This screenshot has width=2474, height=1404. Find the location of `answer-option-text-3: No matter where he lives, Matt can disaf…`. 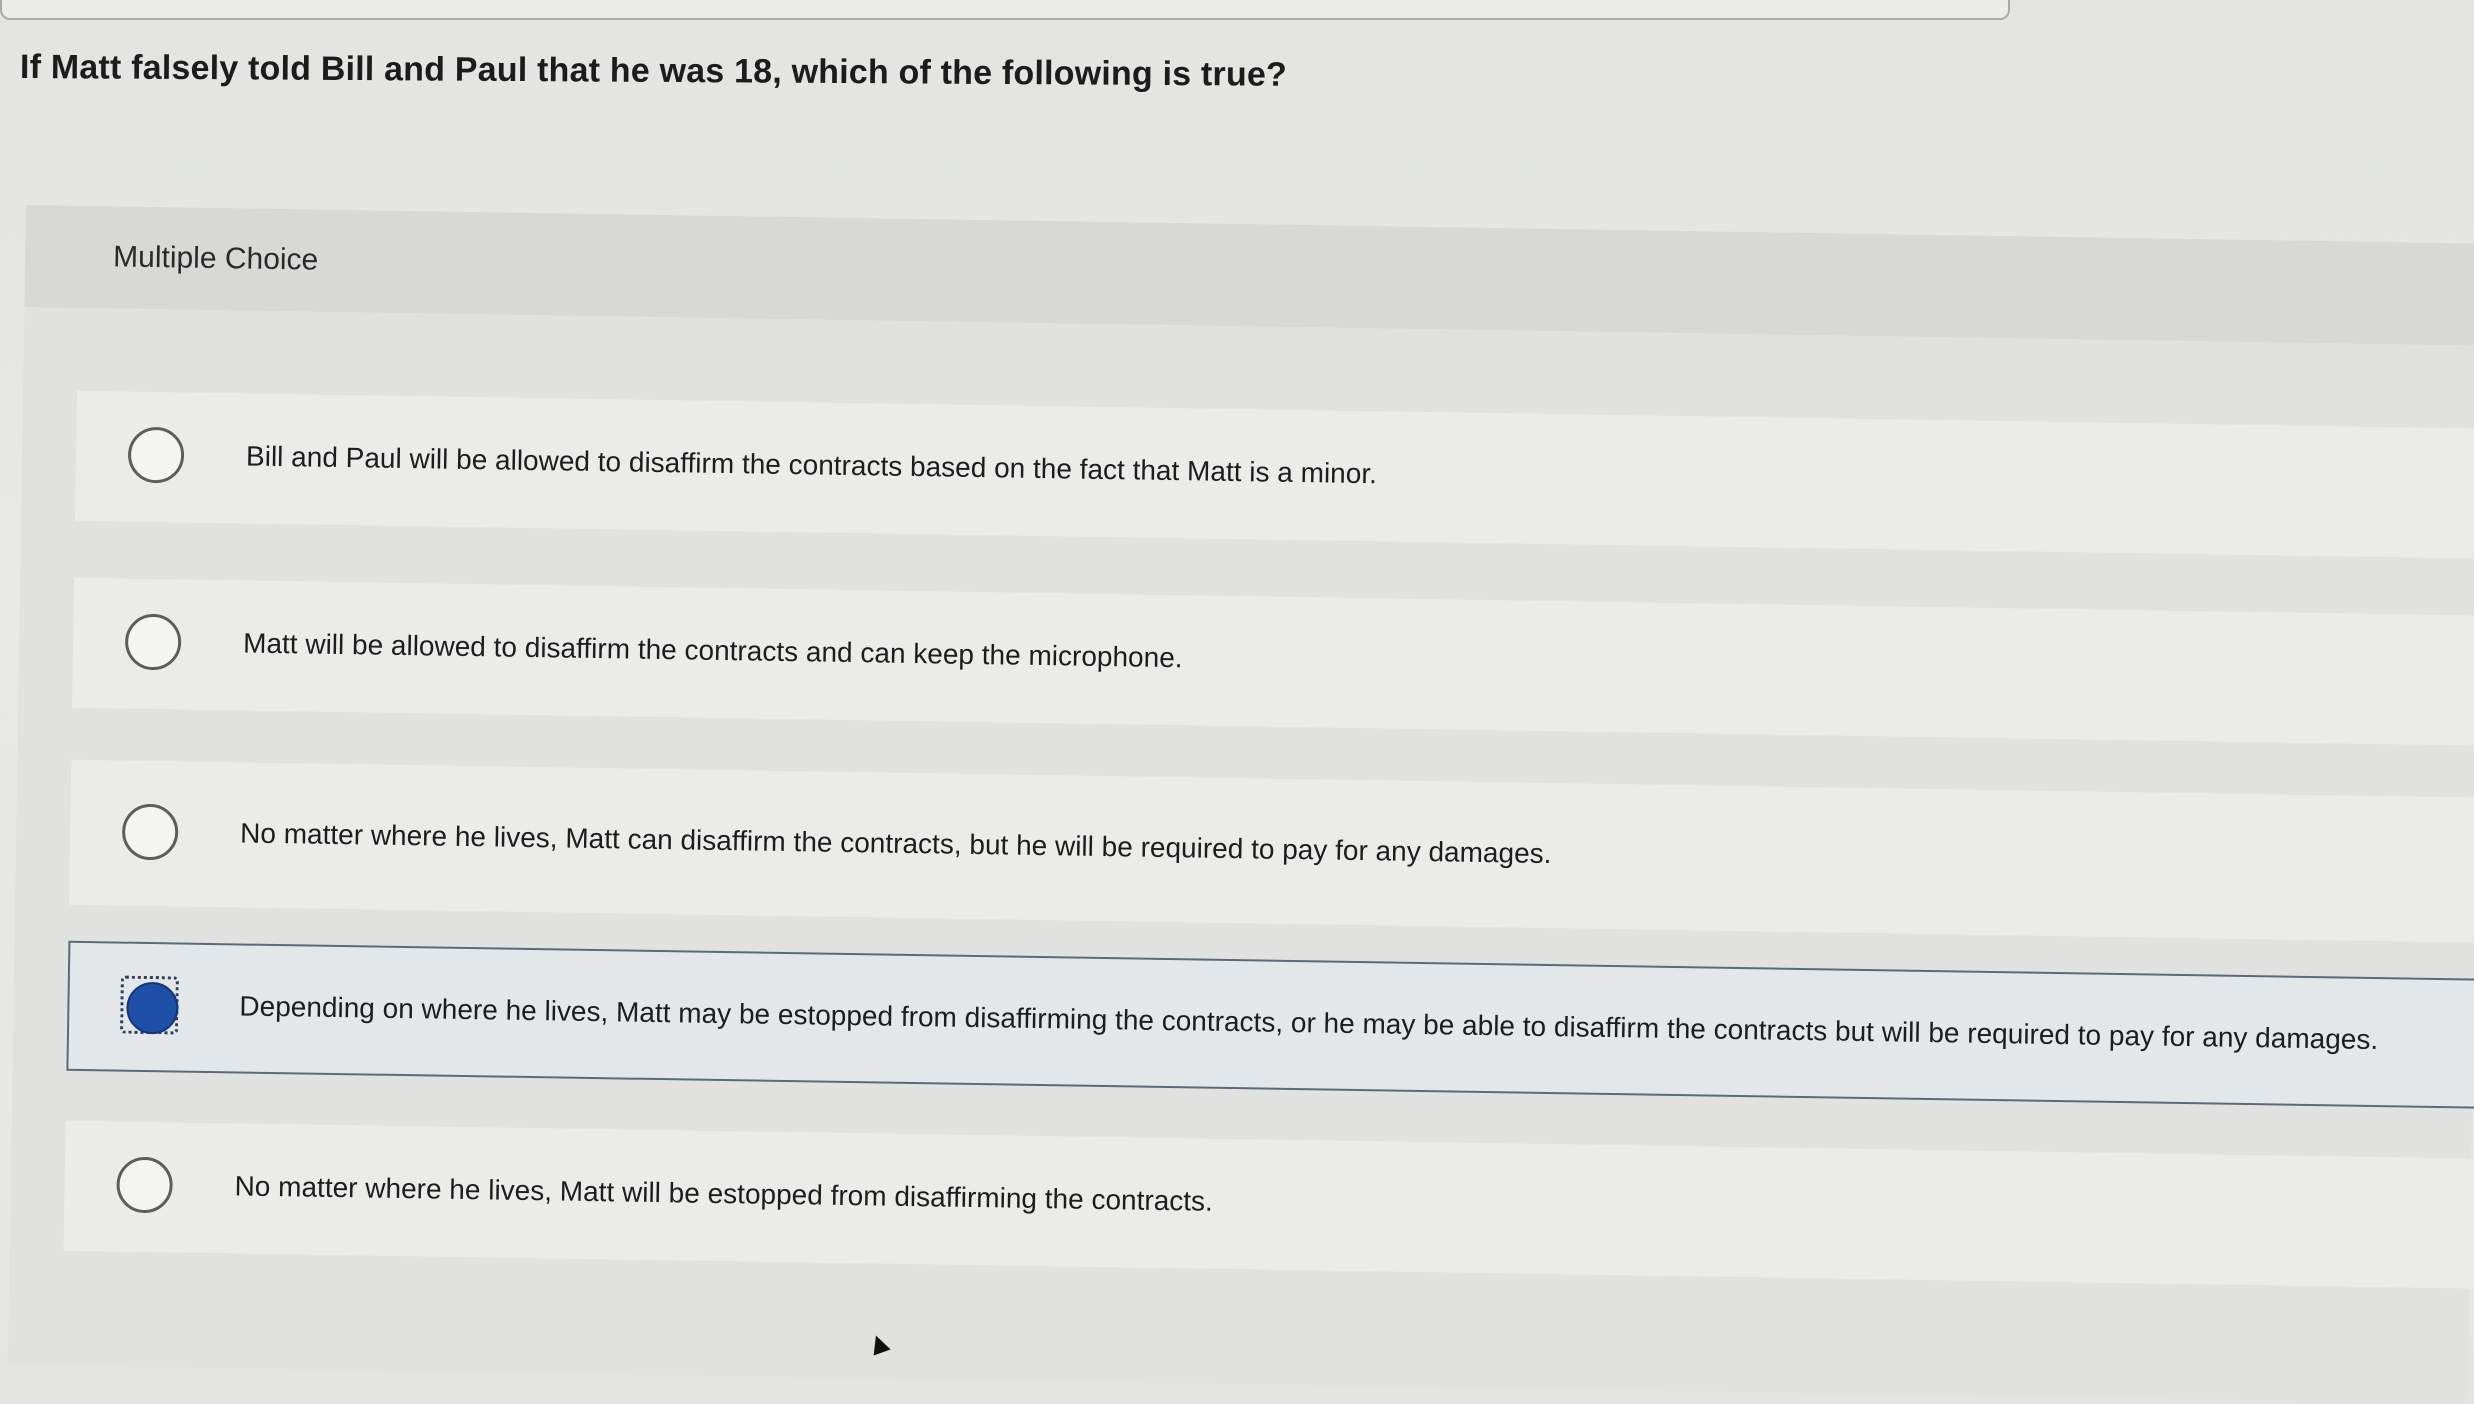

answer-option-text-3: No matter where he lives, Matt can disaf… is located at coordinates (895, 842).